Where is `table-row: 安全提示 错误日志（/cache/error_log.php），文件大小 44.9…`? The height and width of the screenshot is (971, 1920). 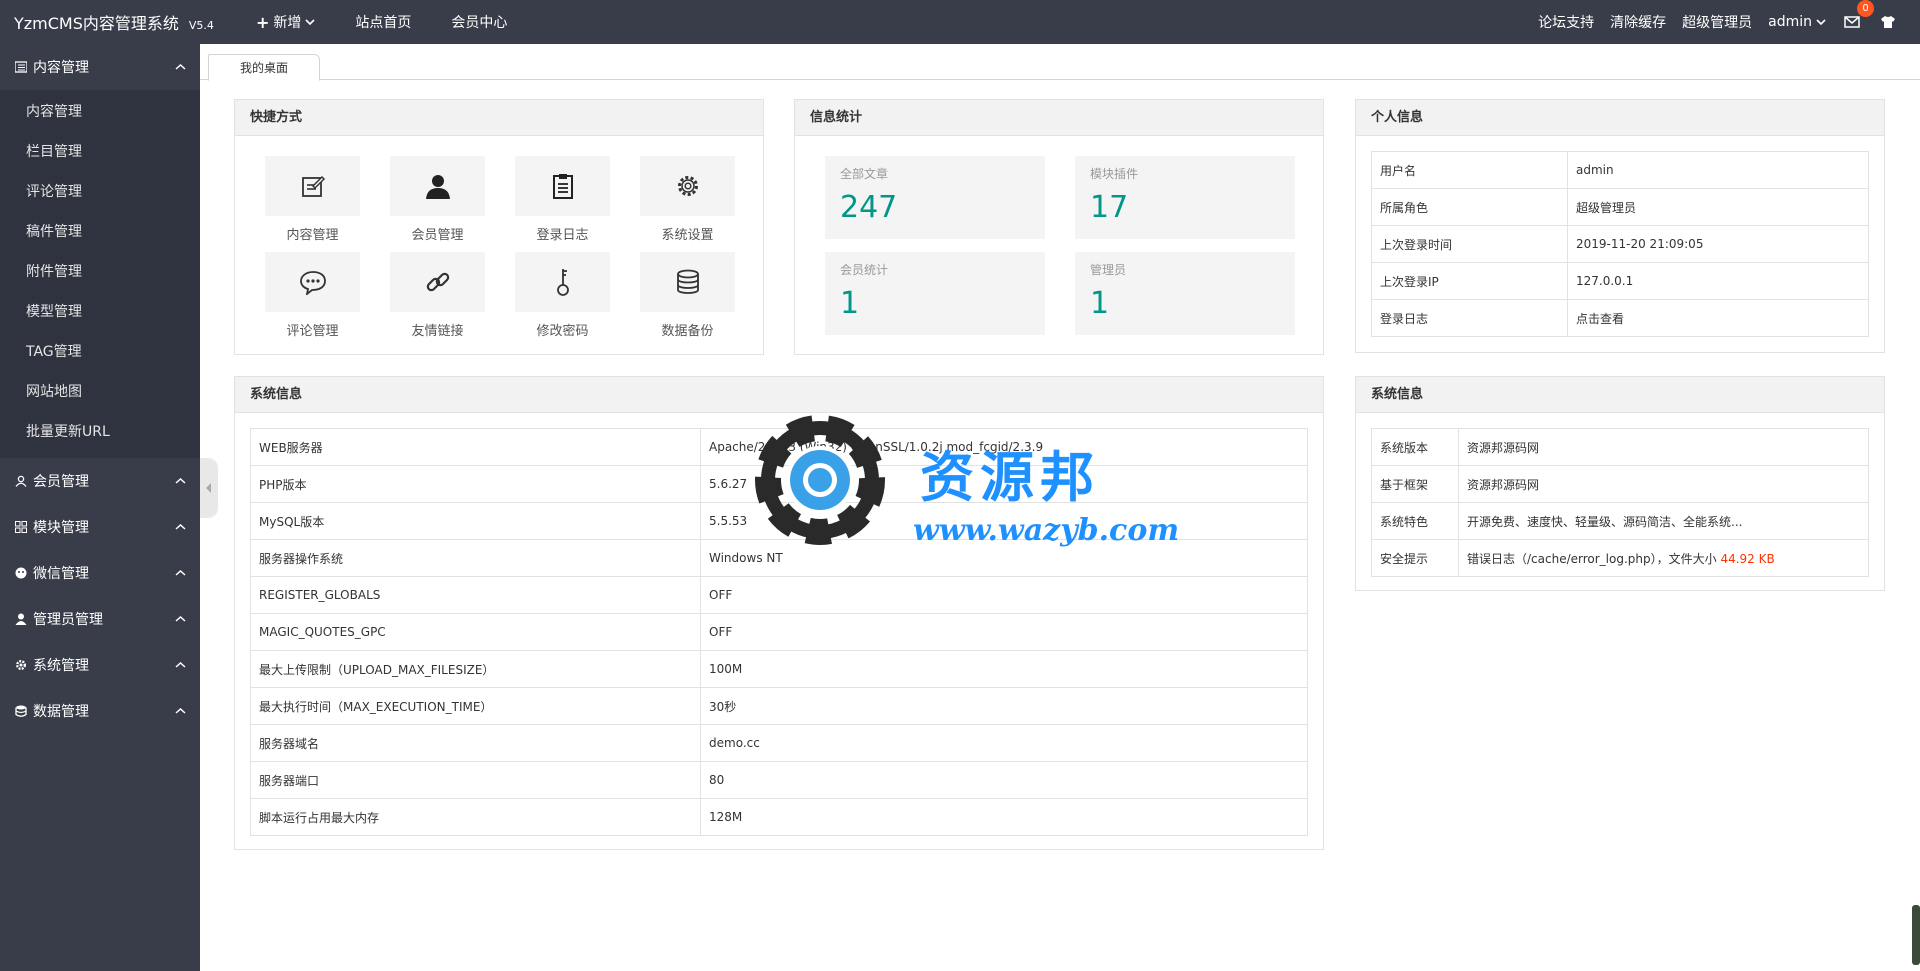 table-row: 安全提示 错误日志（/cache/error_log.php），文件大小 44.9… is located at coordinates (1620, 558).